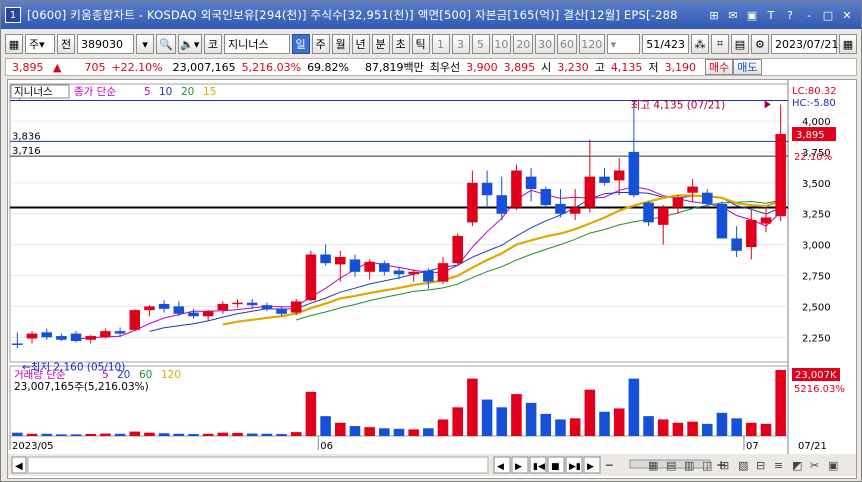 Image resolution: width=862 pixels, height=482 pixels. Describe the element at coordinates (743, 465) in the screenshot. I see `tool-icon: ▧` at that location.